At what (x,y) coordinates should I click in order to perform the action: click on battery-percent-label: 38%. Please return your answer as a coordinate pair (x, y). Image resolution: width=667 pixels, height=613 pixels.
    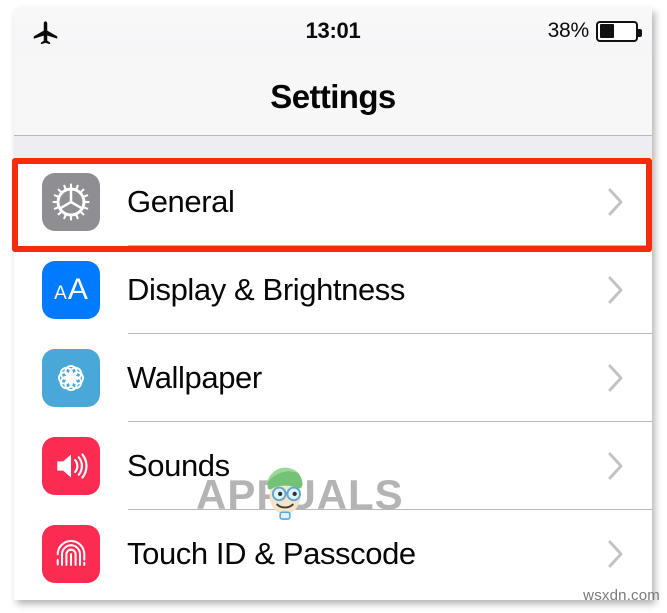
    Looking at the image, I should click on (568, 30).